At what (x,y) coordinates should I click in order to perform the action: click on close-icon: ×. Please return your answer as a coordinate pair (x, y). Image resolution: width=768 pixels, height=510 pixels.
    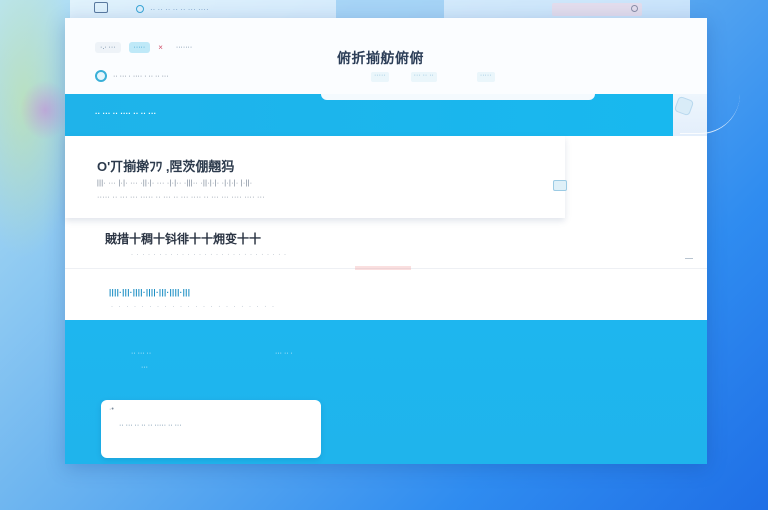
    Looking at the image, I should click on (160, 47).